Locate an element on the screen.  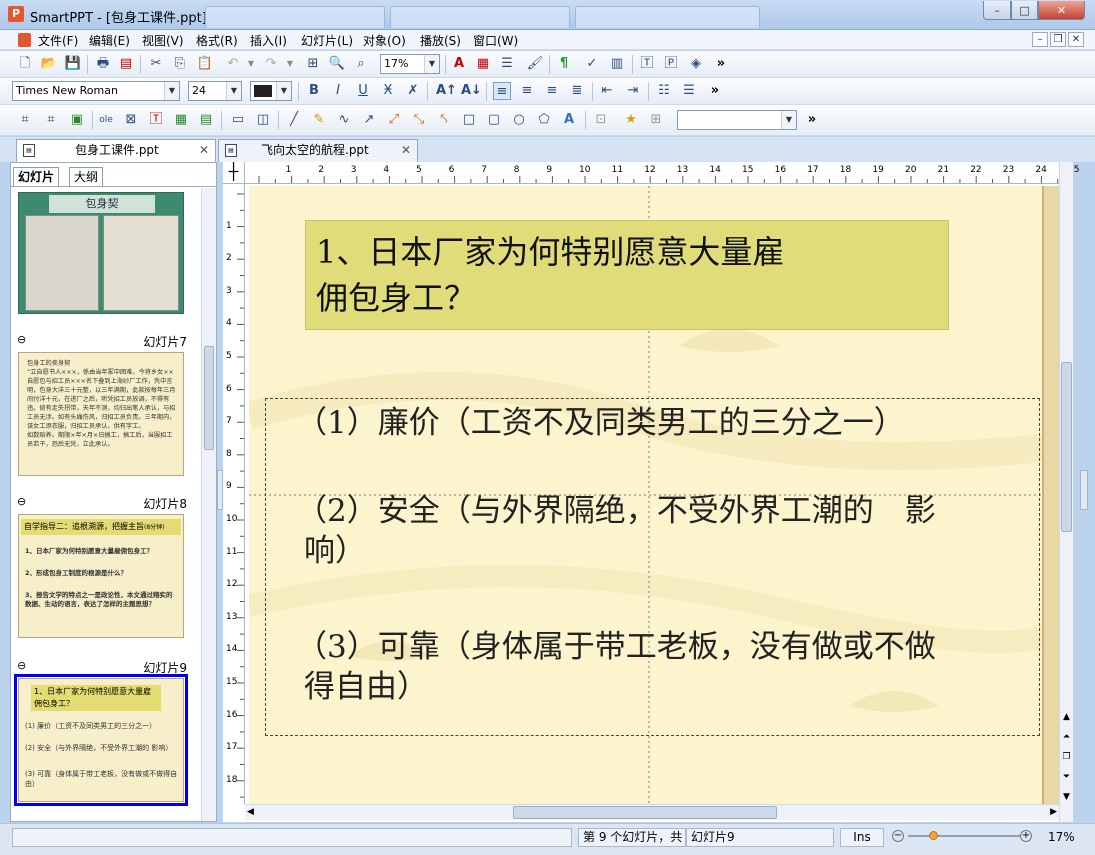
ruler-origin-icon: ┼ is located at coordinates (234, 173).